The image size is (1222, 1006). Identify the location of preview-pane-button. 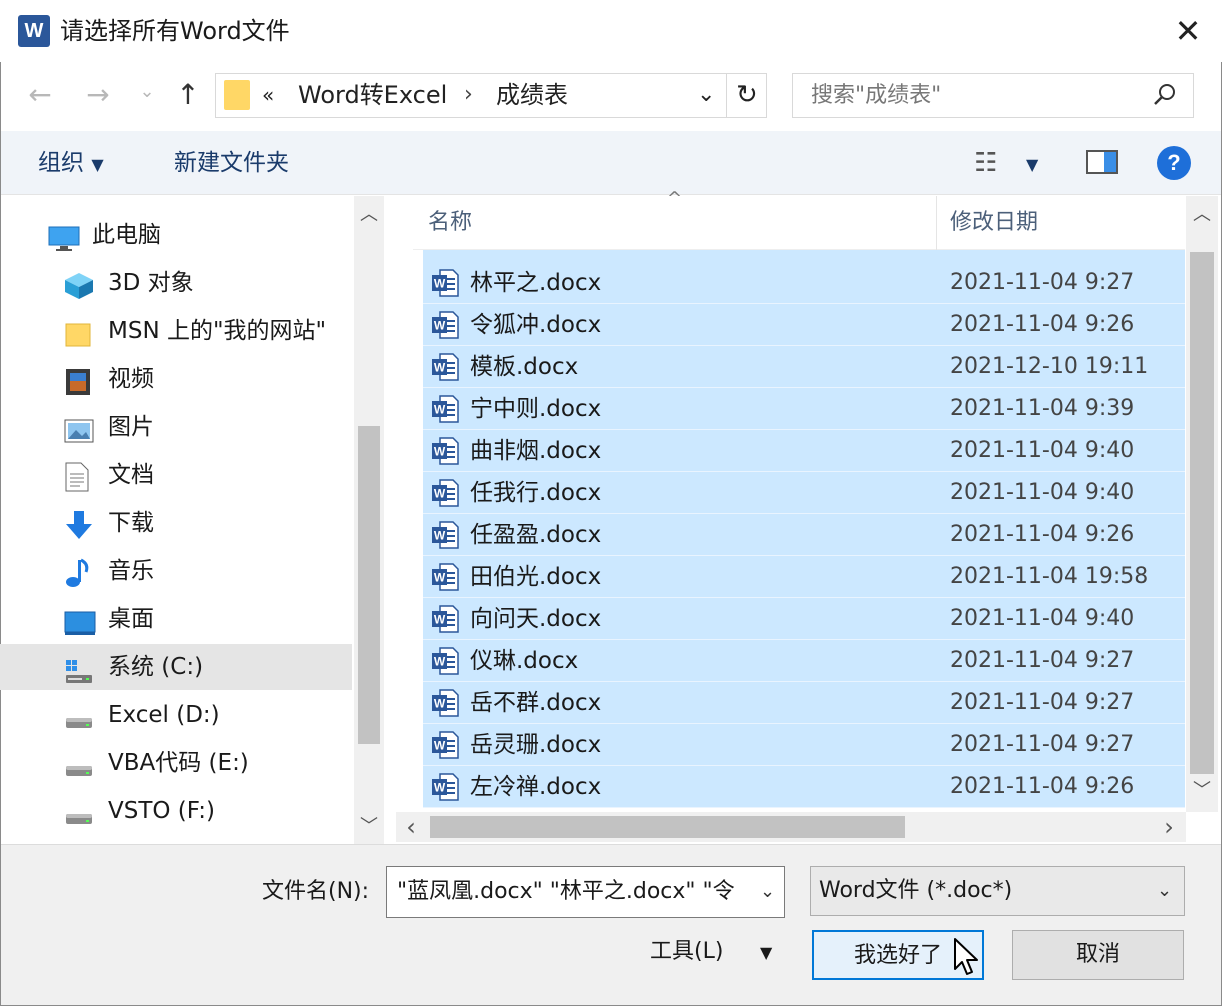
(1102, 162).